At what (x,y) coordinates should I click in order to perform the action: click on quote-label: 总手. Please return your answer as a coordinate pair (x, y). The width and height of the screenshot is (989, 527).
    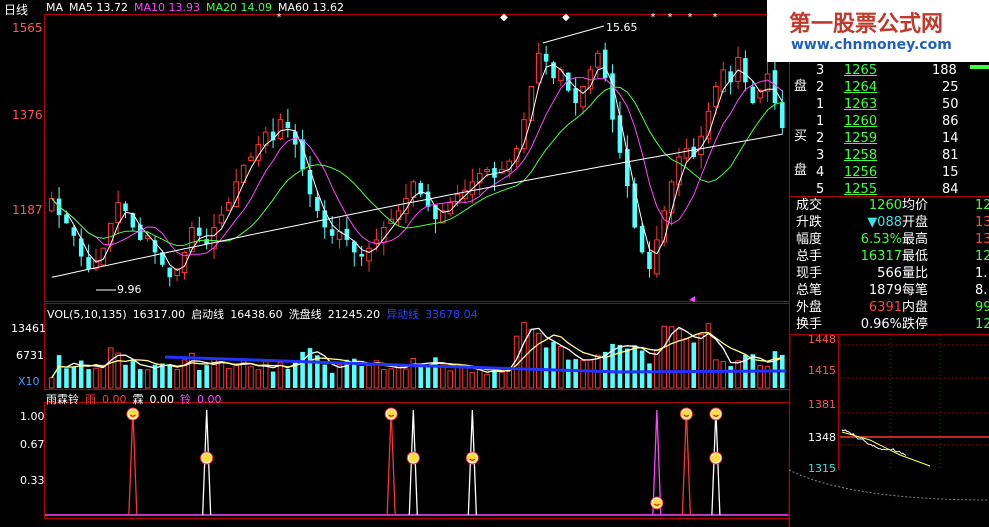
    Looking at the image, I should click on (809, 256).